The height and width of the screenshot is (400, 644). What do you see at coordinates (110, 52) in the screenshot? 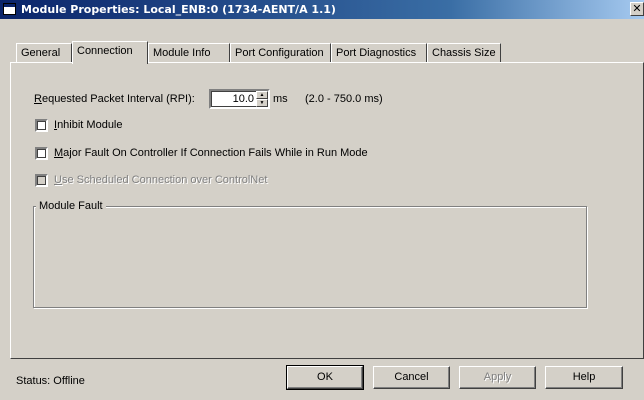
I see `tab-connection: Connection` at bounding box center [110, 52].